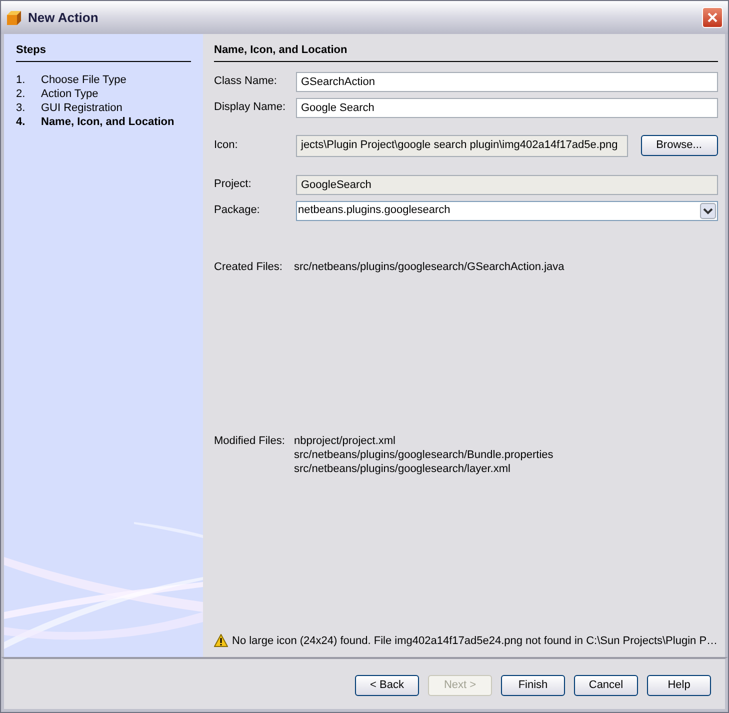  What do you see at coordinates (507, 82) in the screenshot?
I see `text-field: GSearchAction` at bounding box center [507, 82].